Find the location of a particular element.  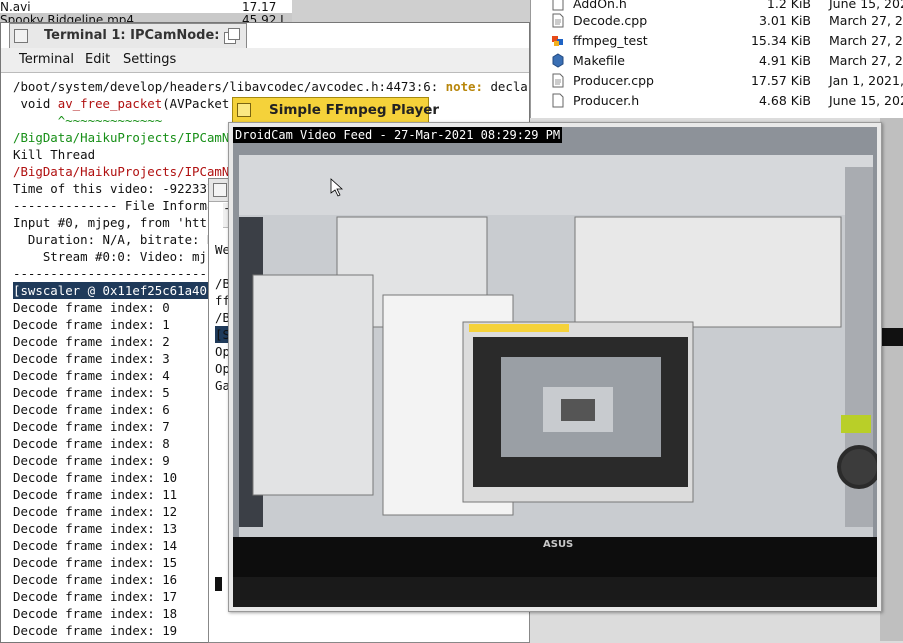

terminal-line: Decode frame index: 6 is located at coordinates (91, 409).